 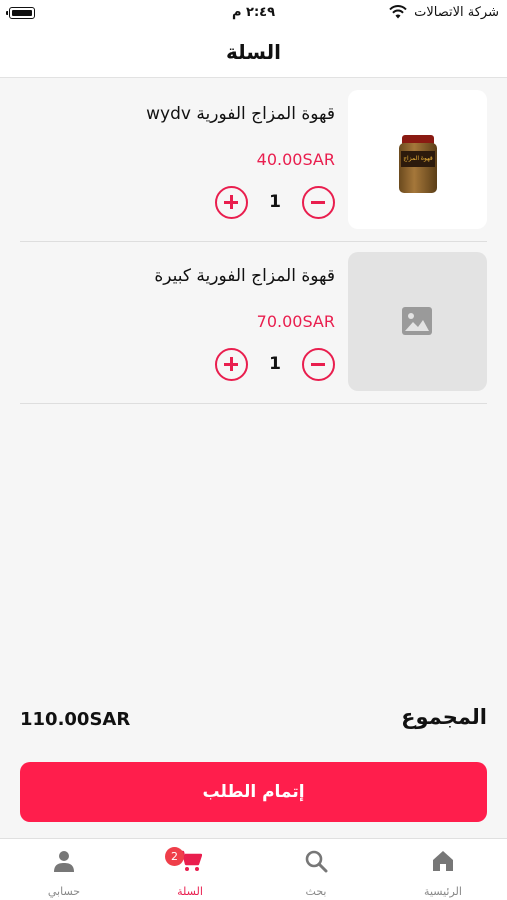 What do you see at coordinates (443, 891) in the screenshot?
I see `nav-home-label: الرئيسية` at bounding box center [443, 891].